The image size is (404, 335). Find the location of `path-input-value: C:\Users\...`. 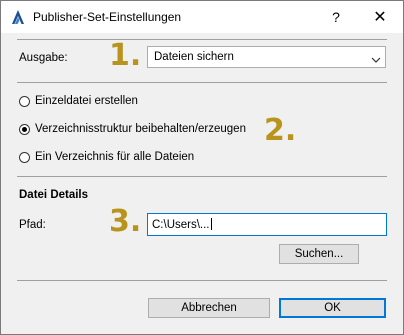

path-input-value: C:\Users\... is located at coordinates (181, 225).